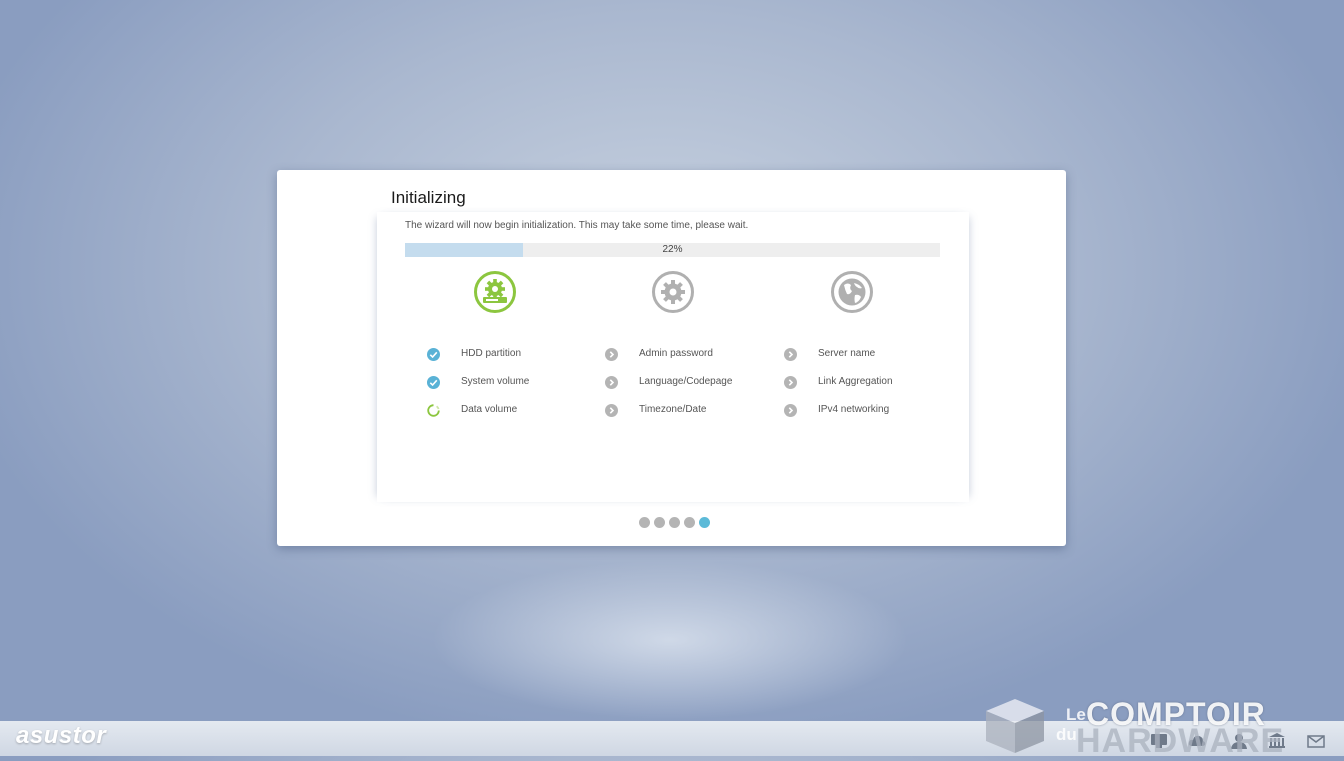 This screenshot has width=1344, height=761. I want to click on watermark: Le COMPTOIR du HARDWARE, so click(1164, 727).